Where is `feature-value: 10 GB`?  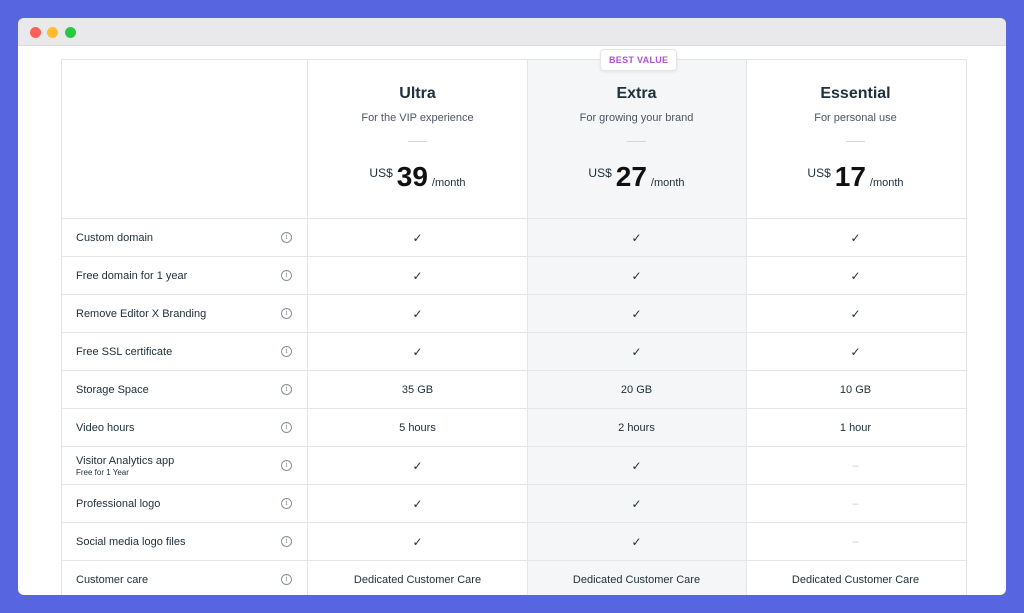 feature-value: 10 GB is located at coordinates (855, 389).